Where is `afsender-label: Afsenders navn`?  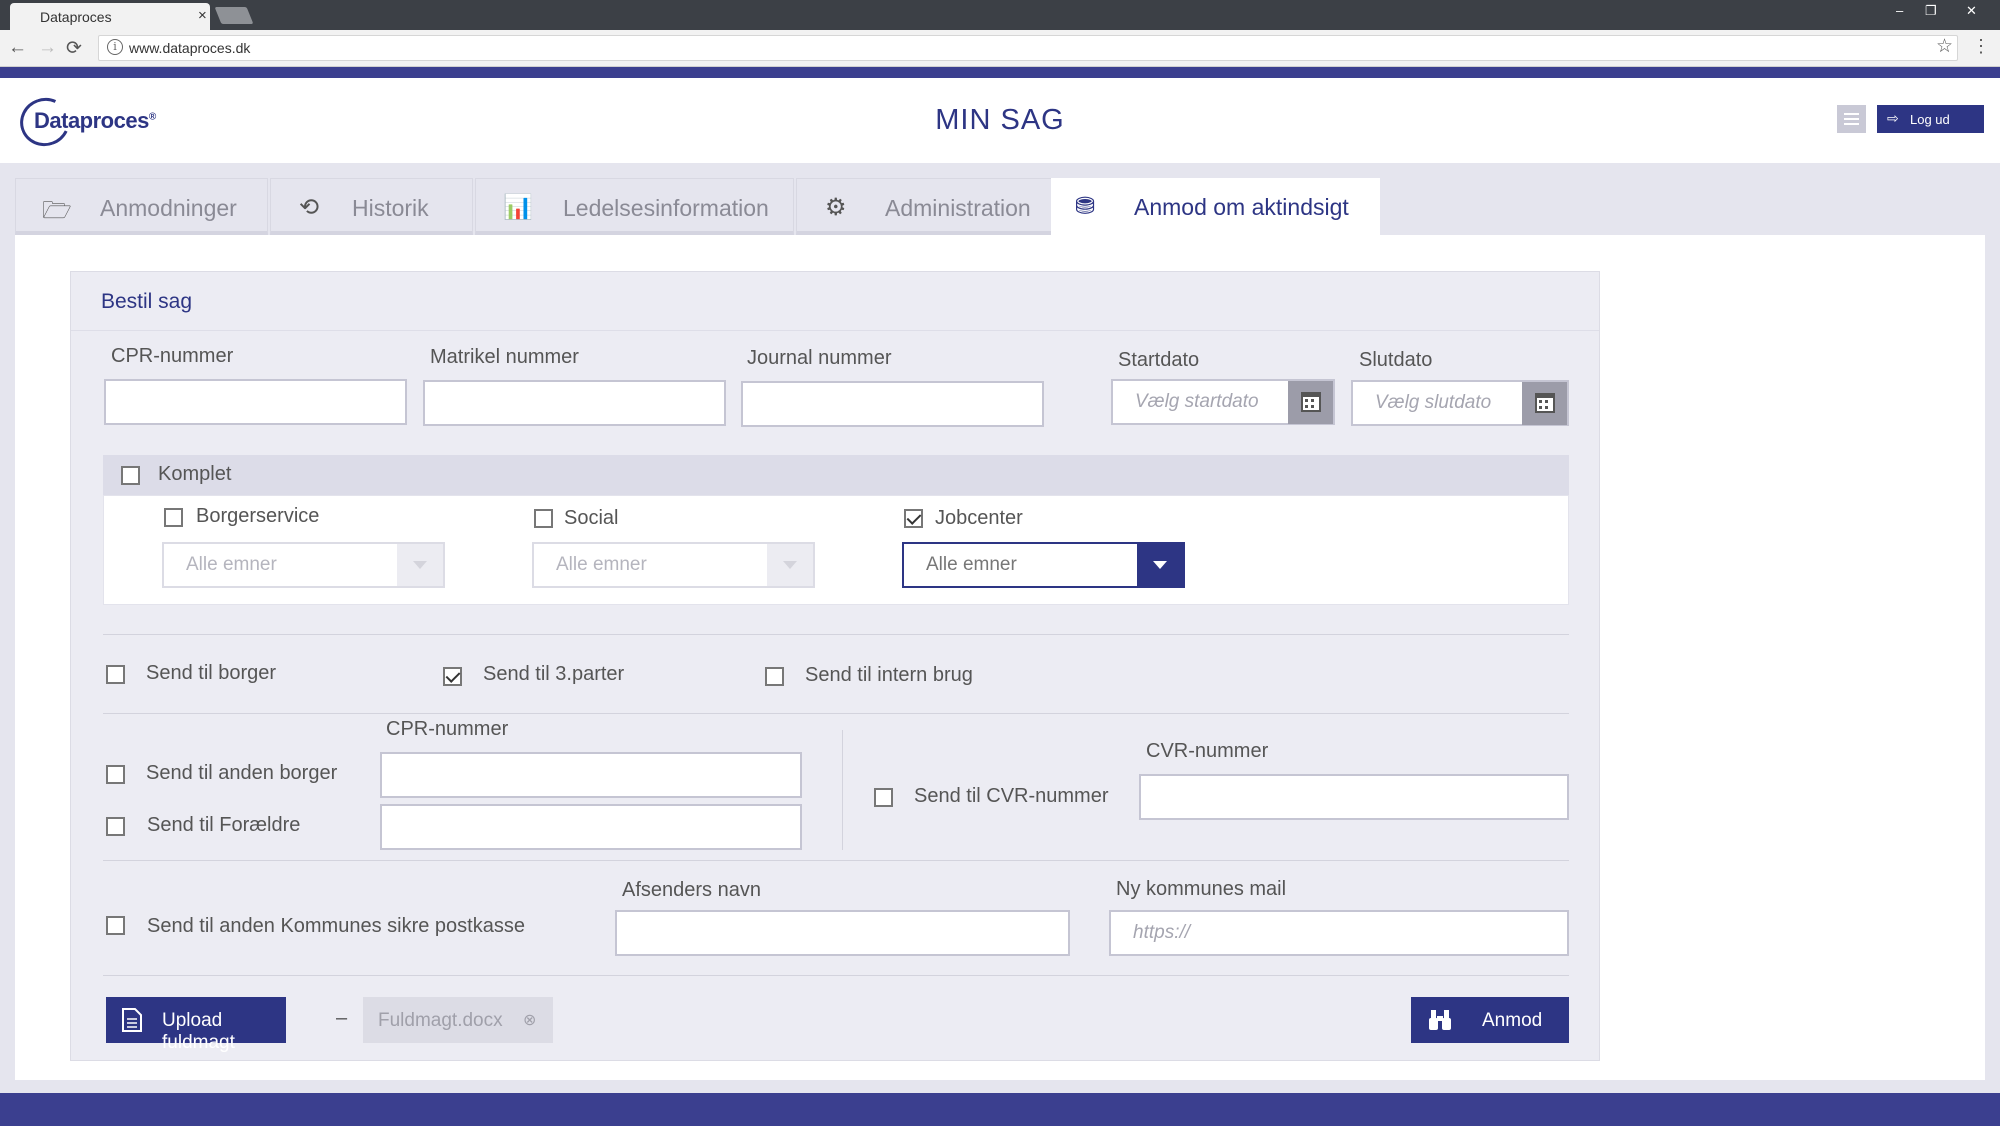 afsender-label: Afsenders navn is located at coordinates (691, 890).